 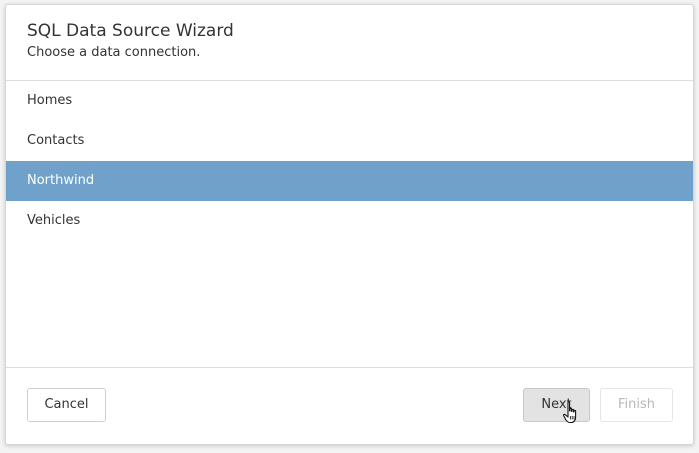 What do you see at coordinates (66, 405) in the screenshot?
I see `cancel-button: Cancel` at bounding box center [66, 405].